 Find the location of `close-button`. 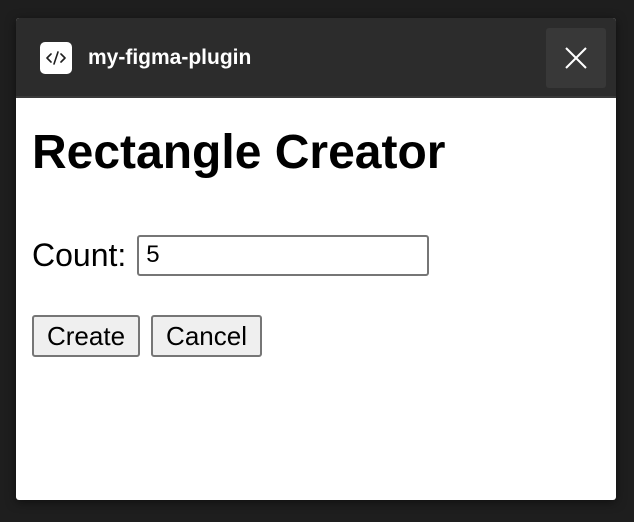

close-button is located at coordinates (576, 58).